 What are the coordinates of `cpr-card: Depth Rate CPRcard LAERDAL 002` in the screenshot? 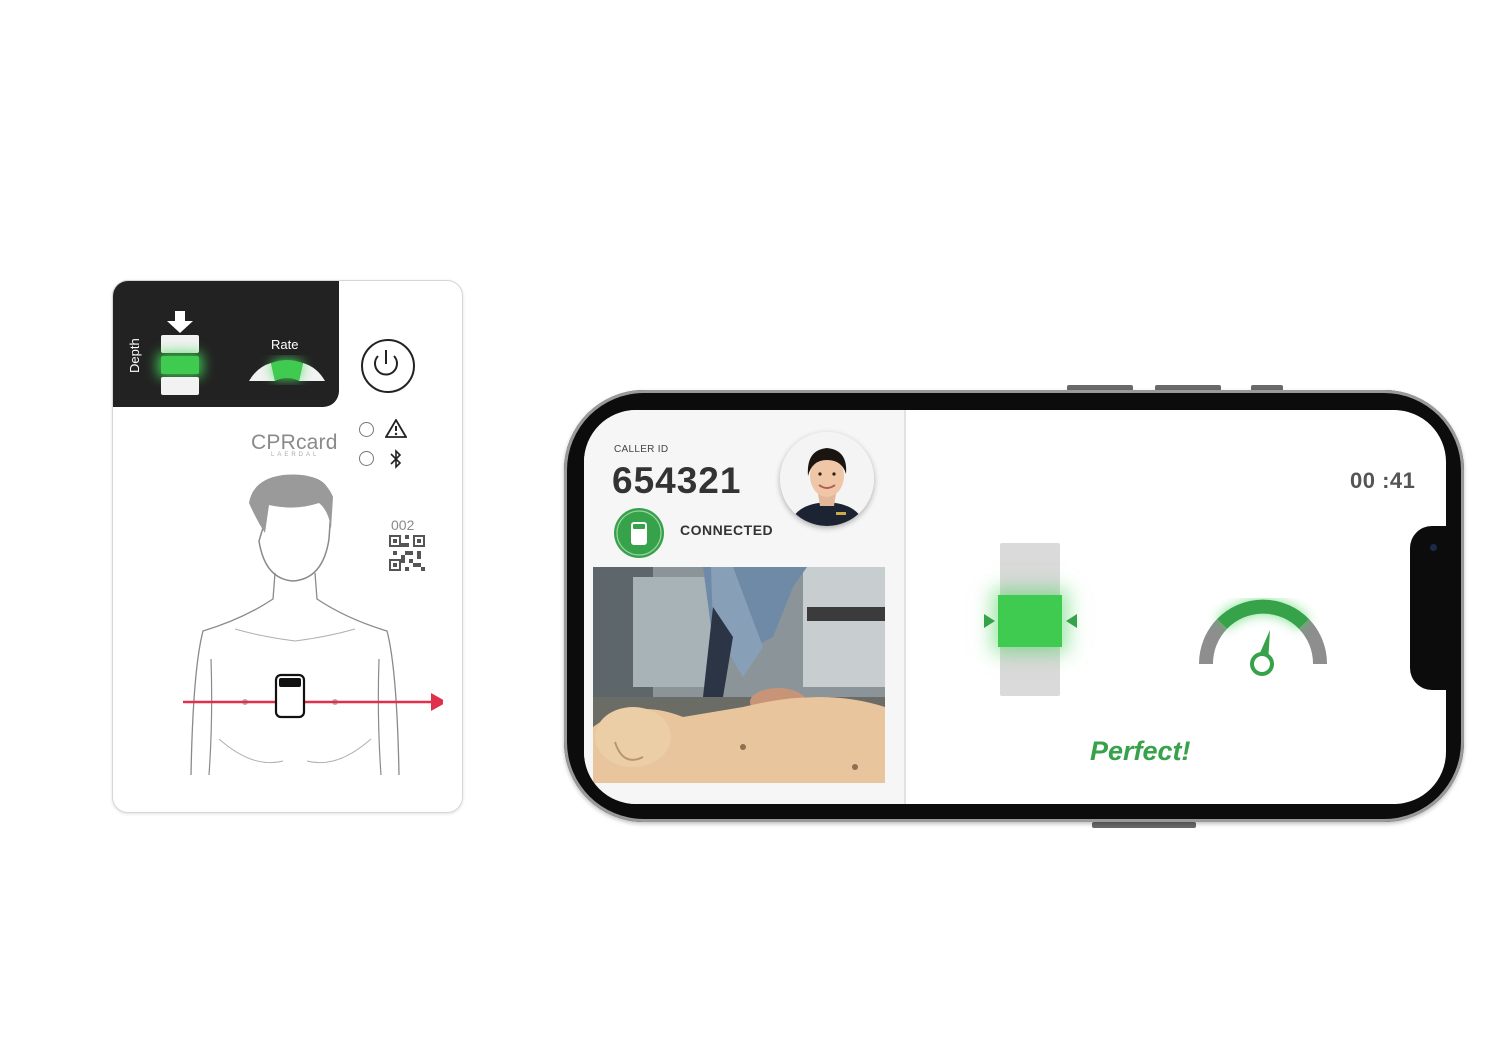 It's located at (287, 546).